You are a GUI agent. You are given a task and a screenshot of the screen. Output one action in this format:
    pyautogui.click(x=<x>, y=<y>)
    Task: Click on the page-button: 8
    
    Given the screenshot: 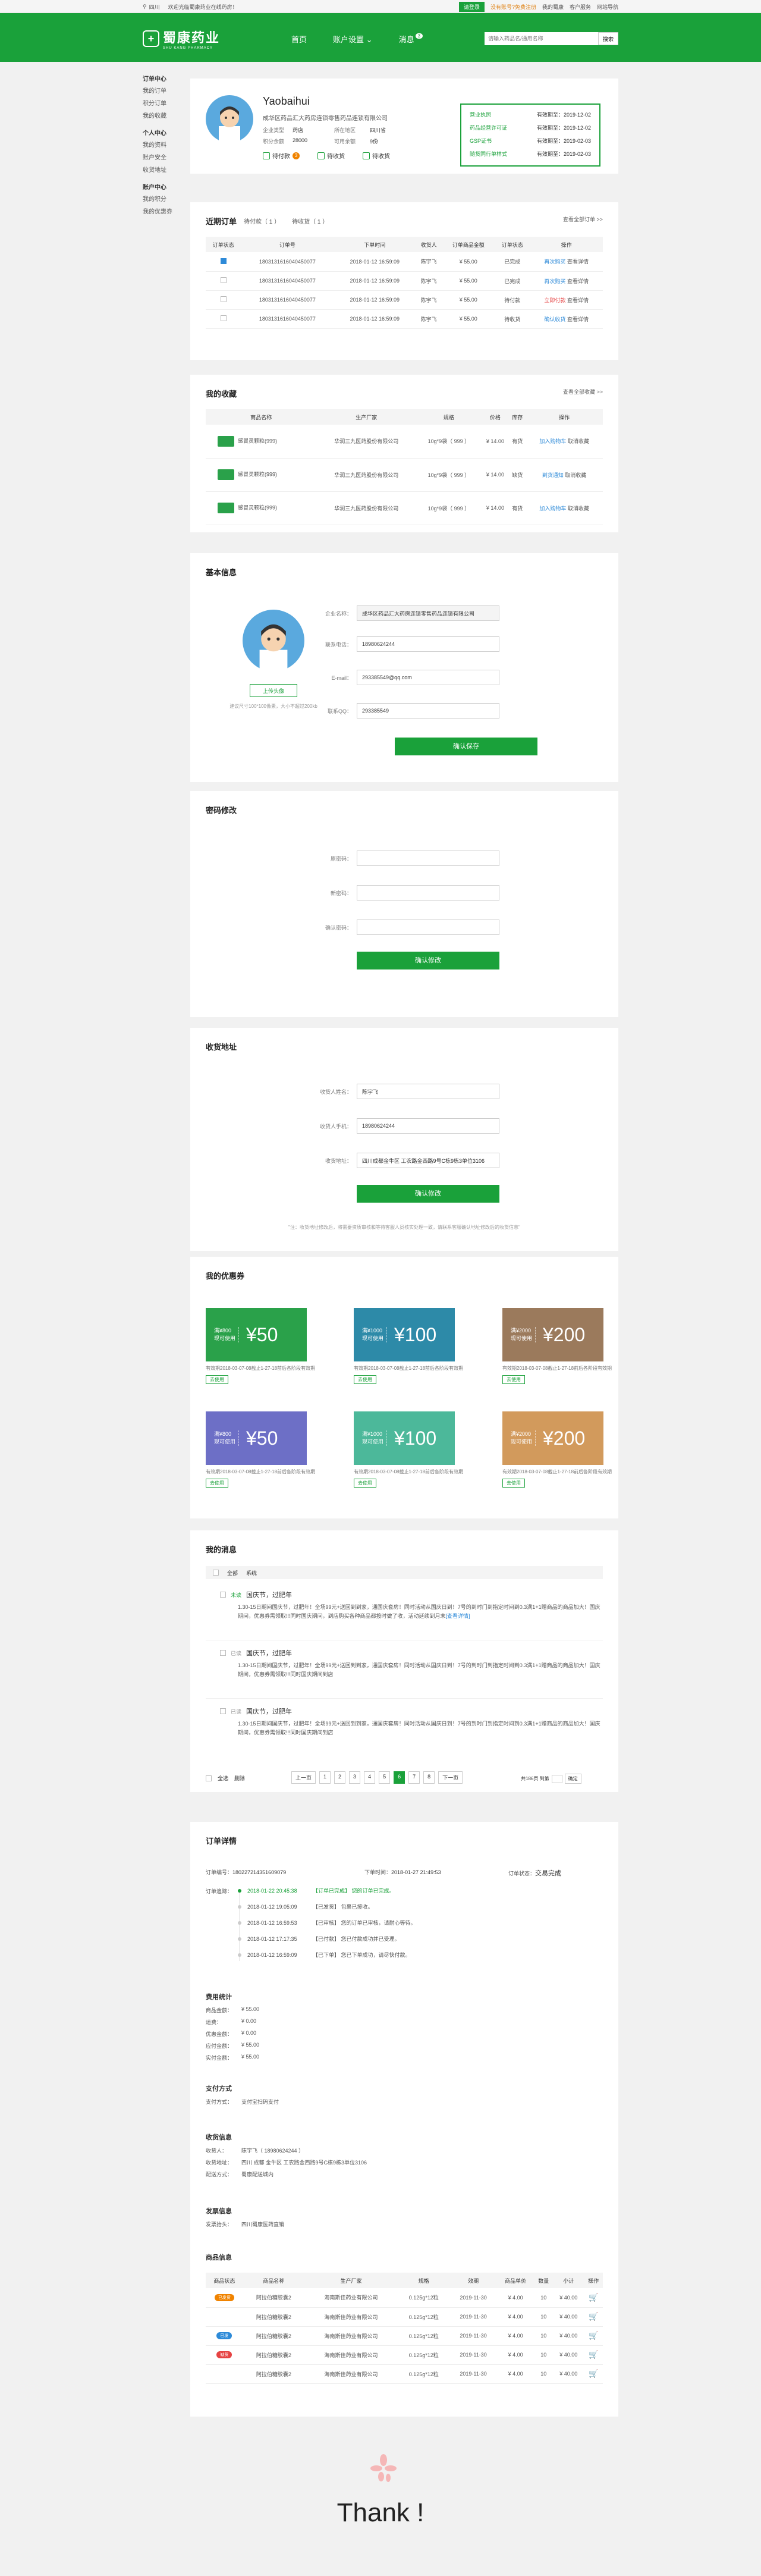 What is the action you would take?
    pyautogui.click(x=429, y=1777)
    